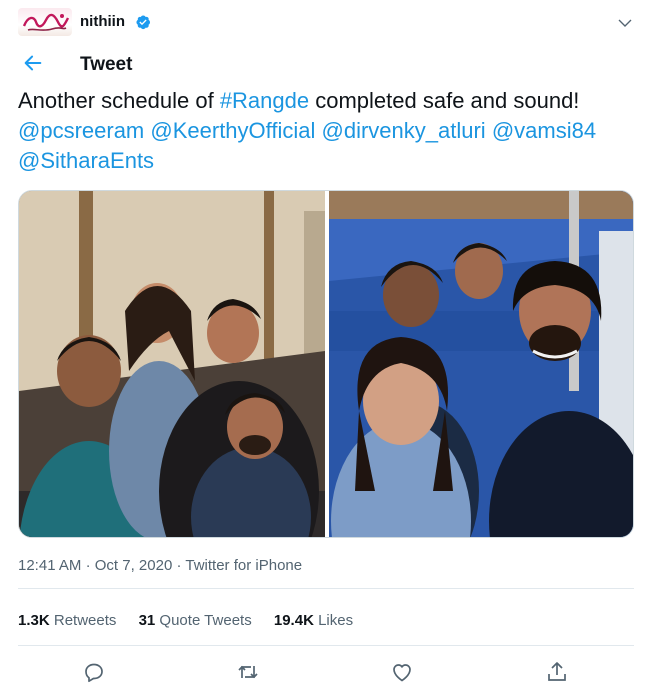  What do you see at coordinates (106, 64) in the screenshot?
I see `page-title: Tweet` at bounding box center [106, 64].